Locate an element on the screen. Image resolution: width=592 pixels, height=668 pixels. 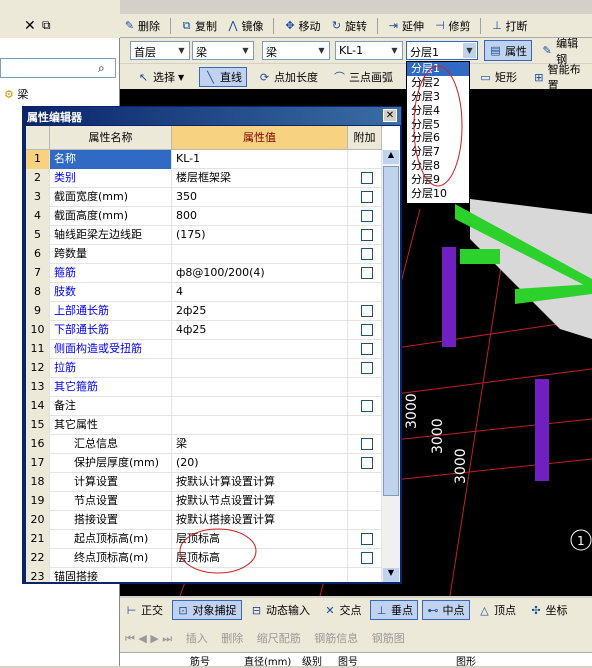
property-value: 350 is located at coordinates (260, 197).